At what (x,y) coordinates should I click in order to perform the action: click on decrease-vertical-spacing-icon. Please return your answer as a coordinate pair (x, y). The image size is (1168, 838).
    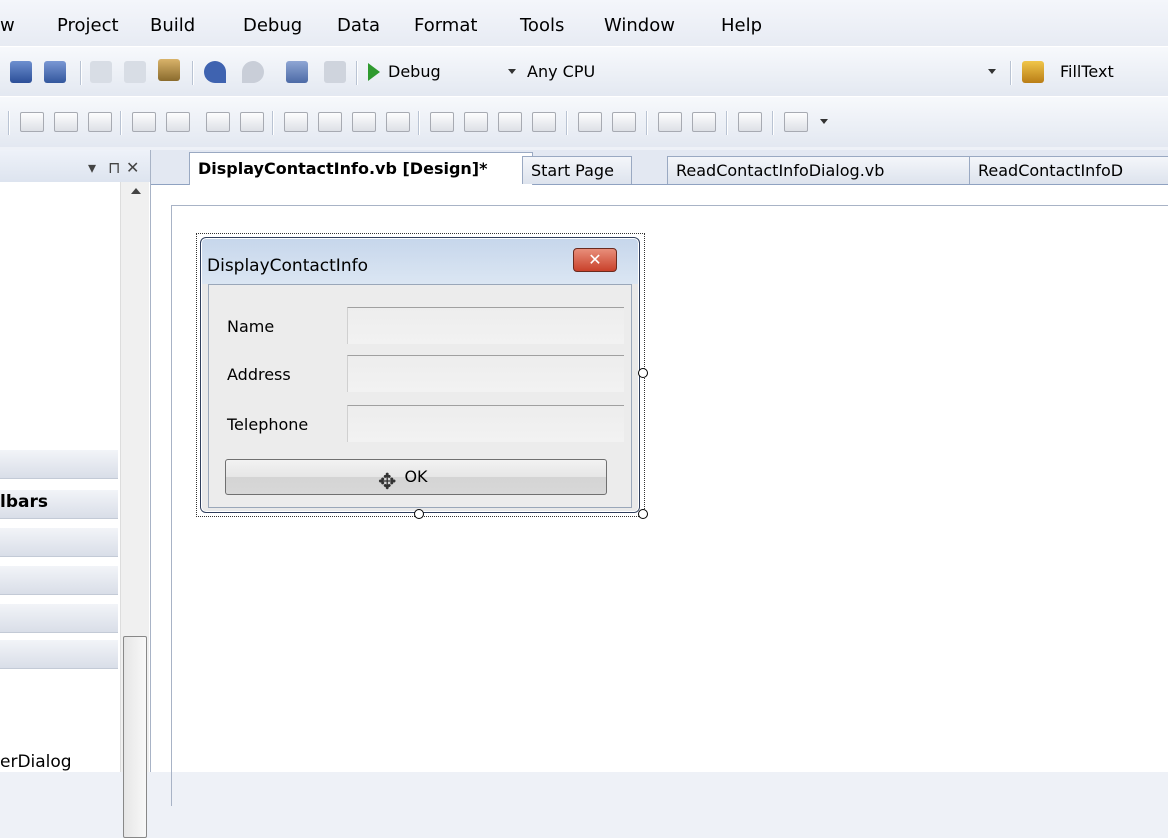
    Looking at the image, I should click on (510, 122).